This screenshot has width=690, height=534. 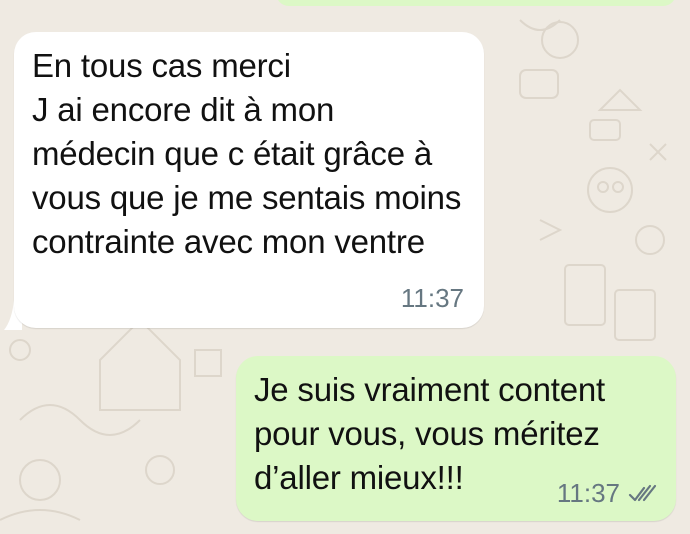 I want to click on message-meta: 11:37, so click(x=607, y=493).